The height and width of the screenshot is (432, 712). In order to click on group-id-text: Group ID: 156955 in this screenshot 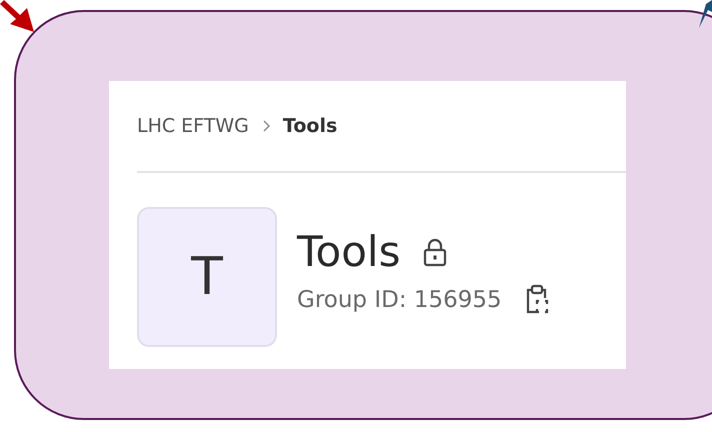, I will do `click(399, 300)`.